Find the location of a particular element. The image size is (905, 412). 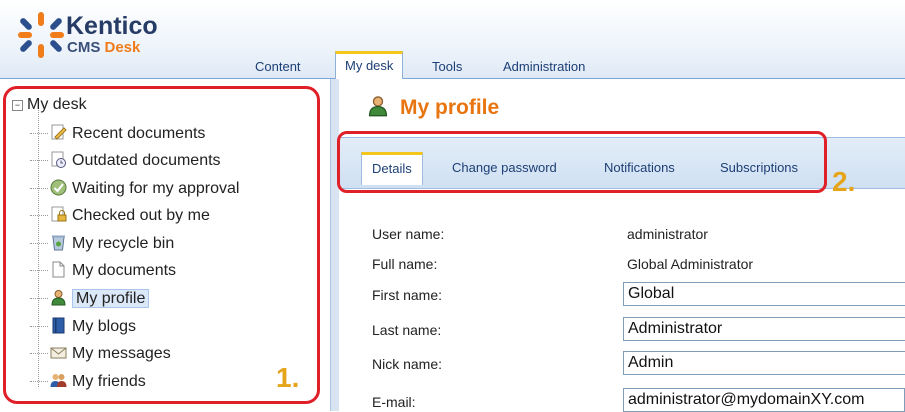

first-name-label: First name: is located at coordinates (407, 295).